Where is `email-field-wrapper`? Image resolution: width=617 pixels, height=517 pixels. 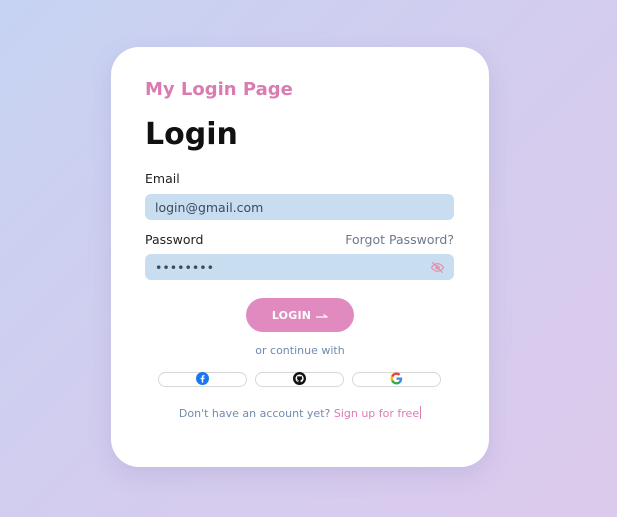
email-field-wrapper is located at coordinates (299, 207).